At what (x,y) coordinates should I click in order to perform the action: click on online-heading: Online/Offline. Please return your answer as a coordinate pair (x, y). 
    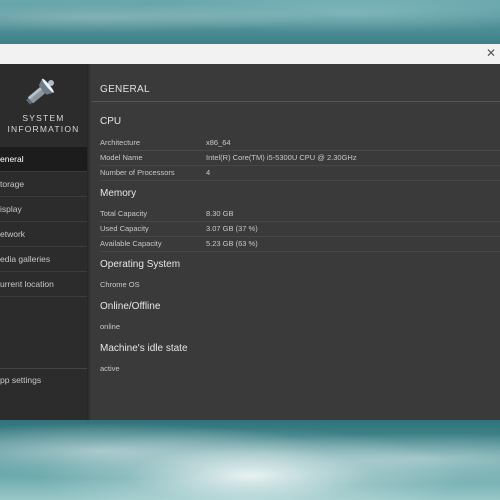
    Looking at the image, I should click on (130, 306).